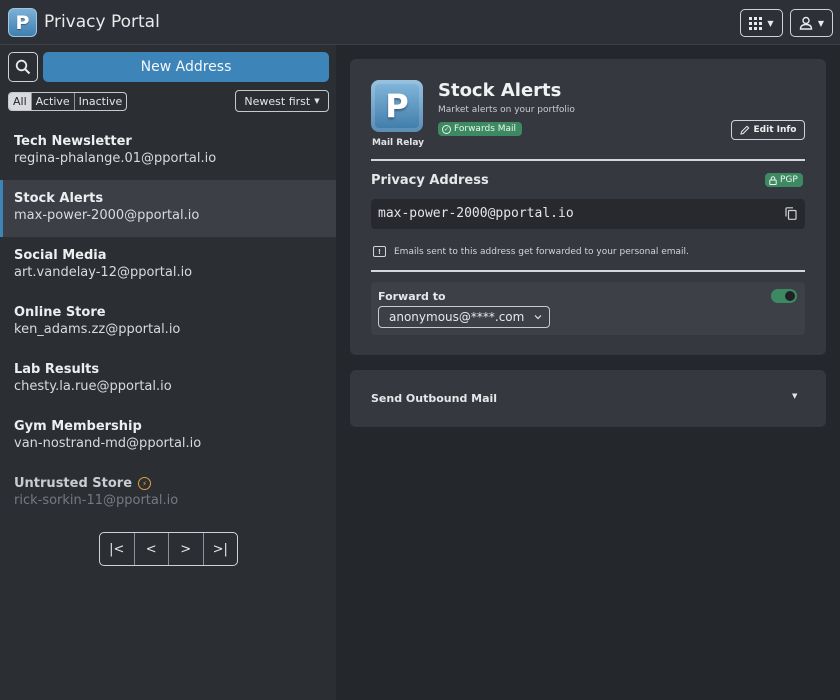 Image resolution: width=840 pixels, height=700 pixels. Describe the element at coordinates (773, 180) in the screenshot. I see `lock-icon` at that location.